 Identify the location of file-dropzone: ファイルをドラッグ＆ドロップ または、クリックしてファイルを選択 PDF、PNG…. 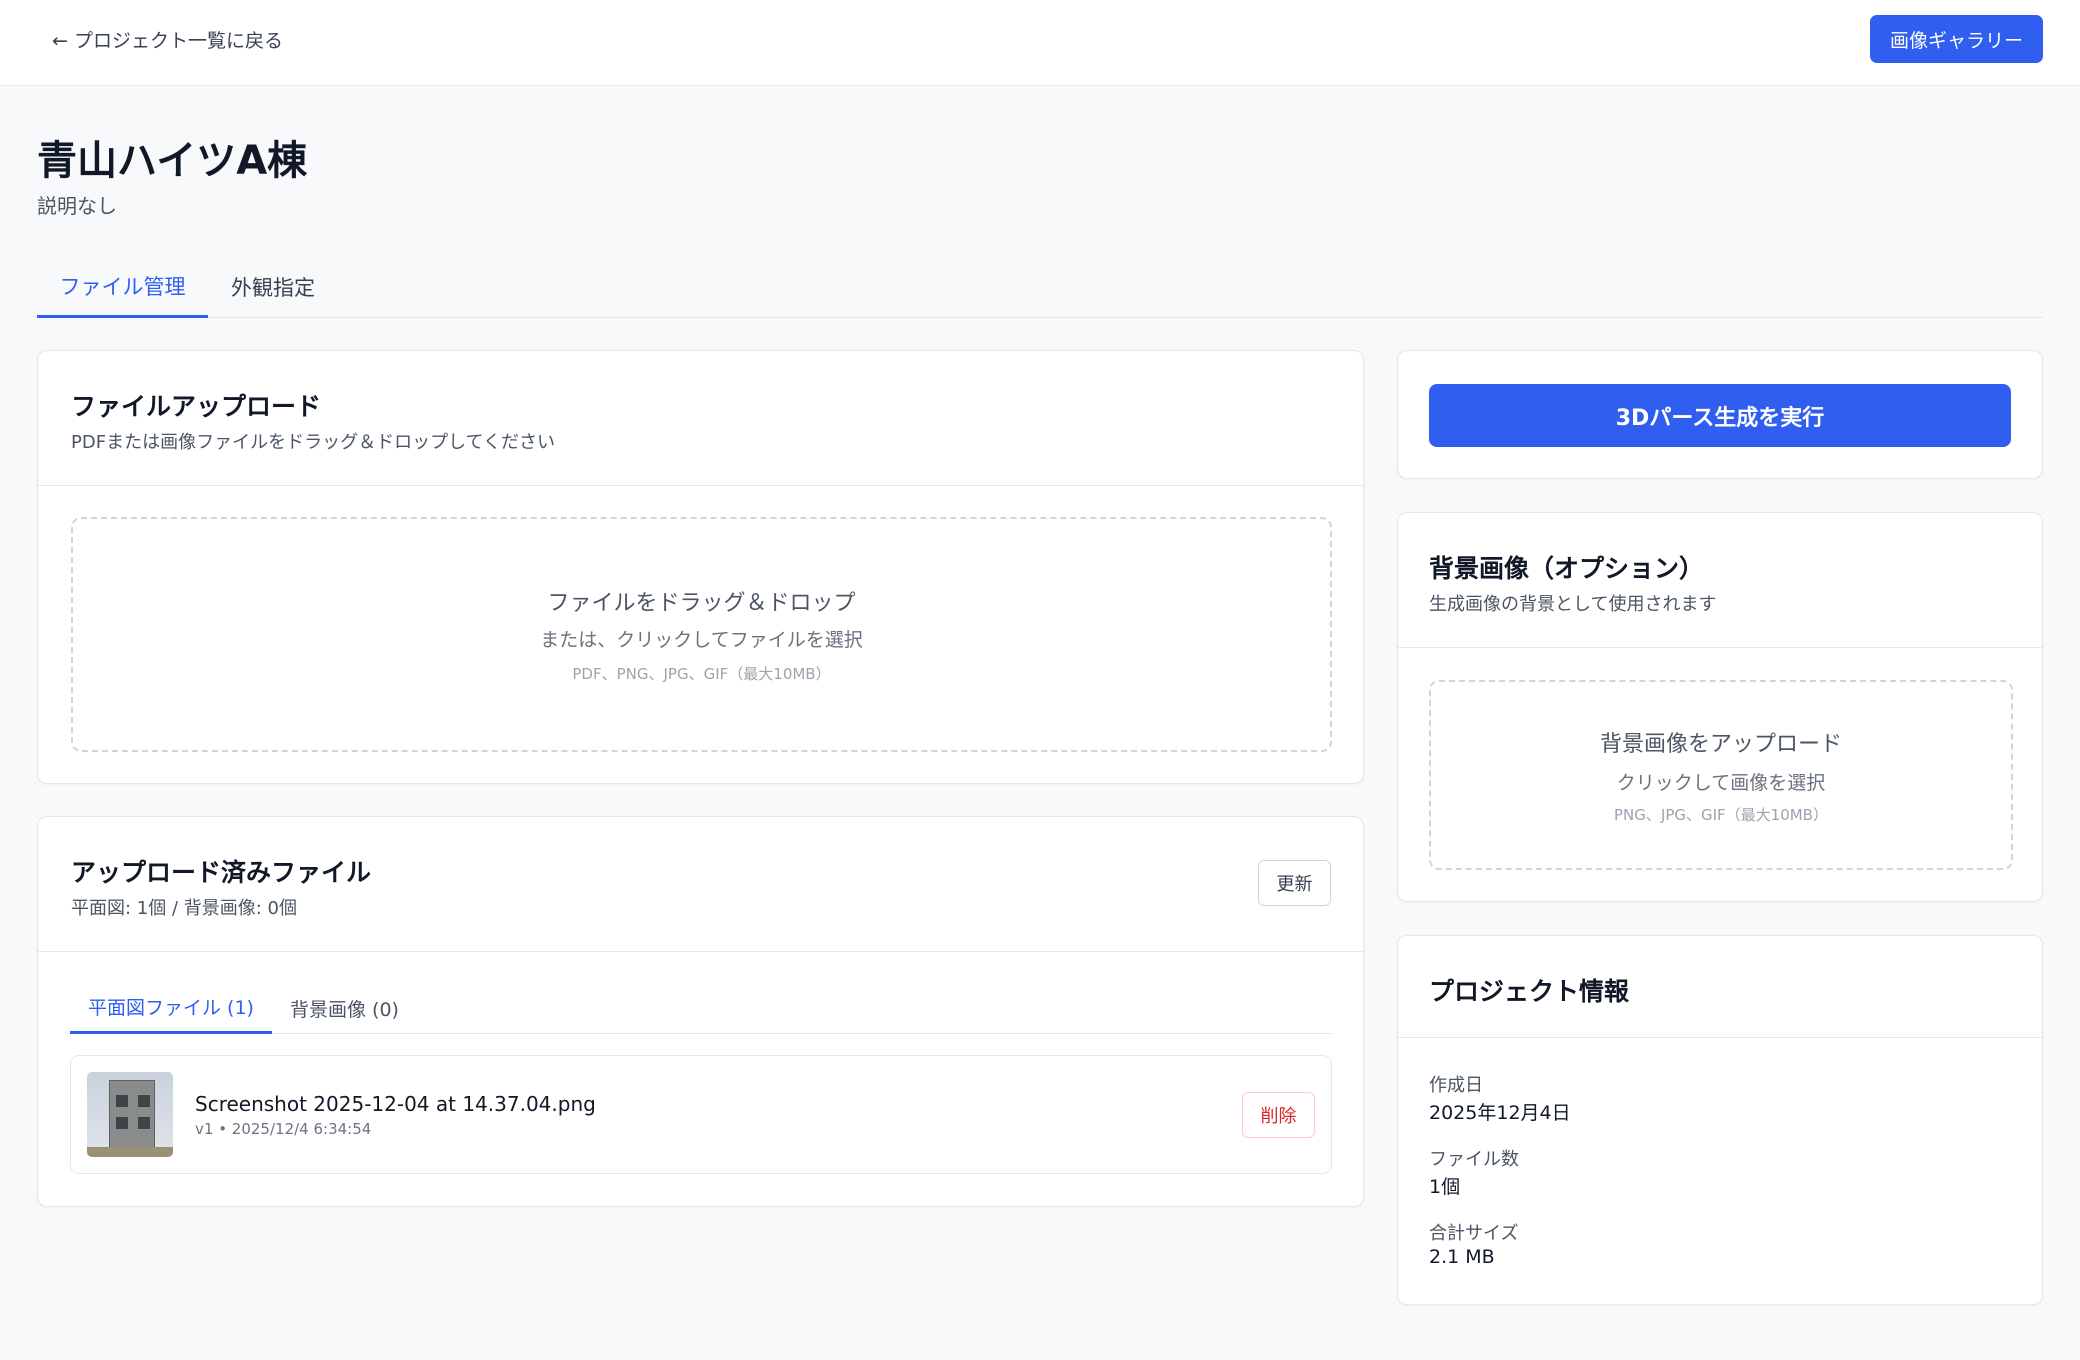
(701, 634).